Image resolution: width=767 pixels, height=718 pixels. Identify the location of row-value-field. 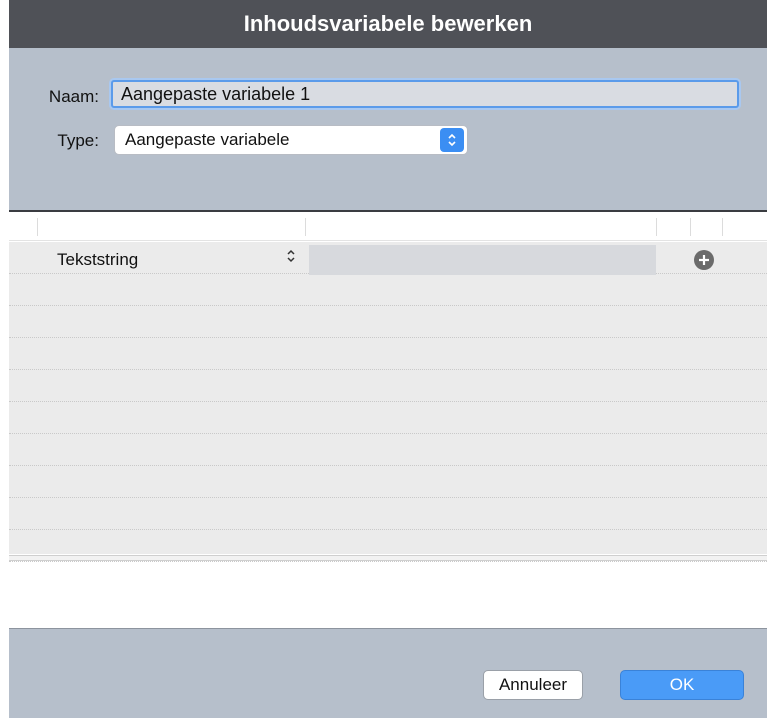
(482, 260).